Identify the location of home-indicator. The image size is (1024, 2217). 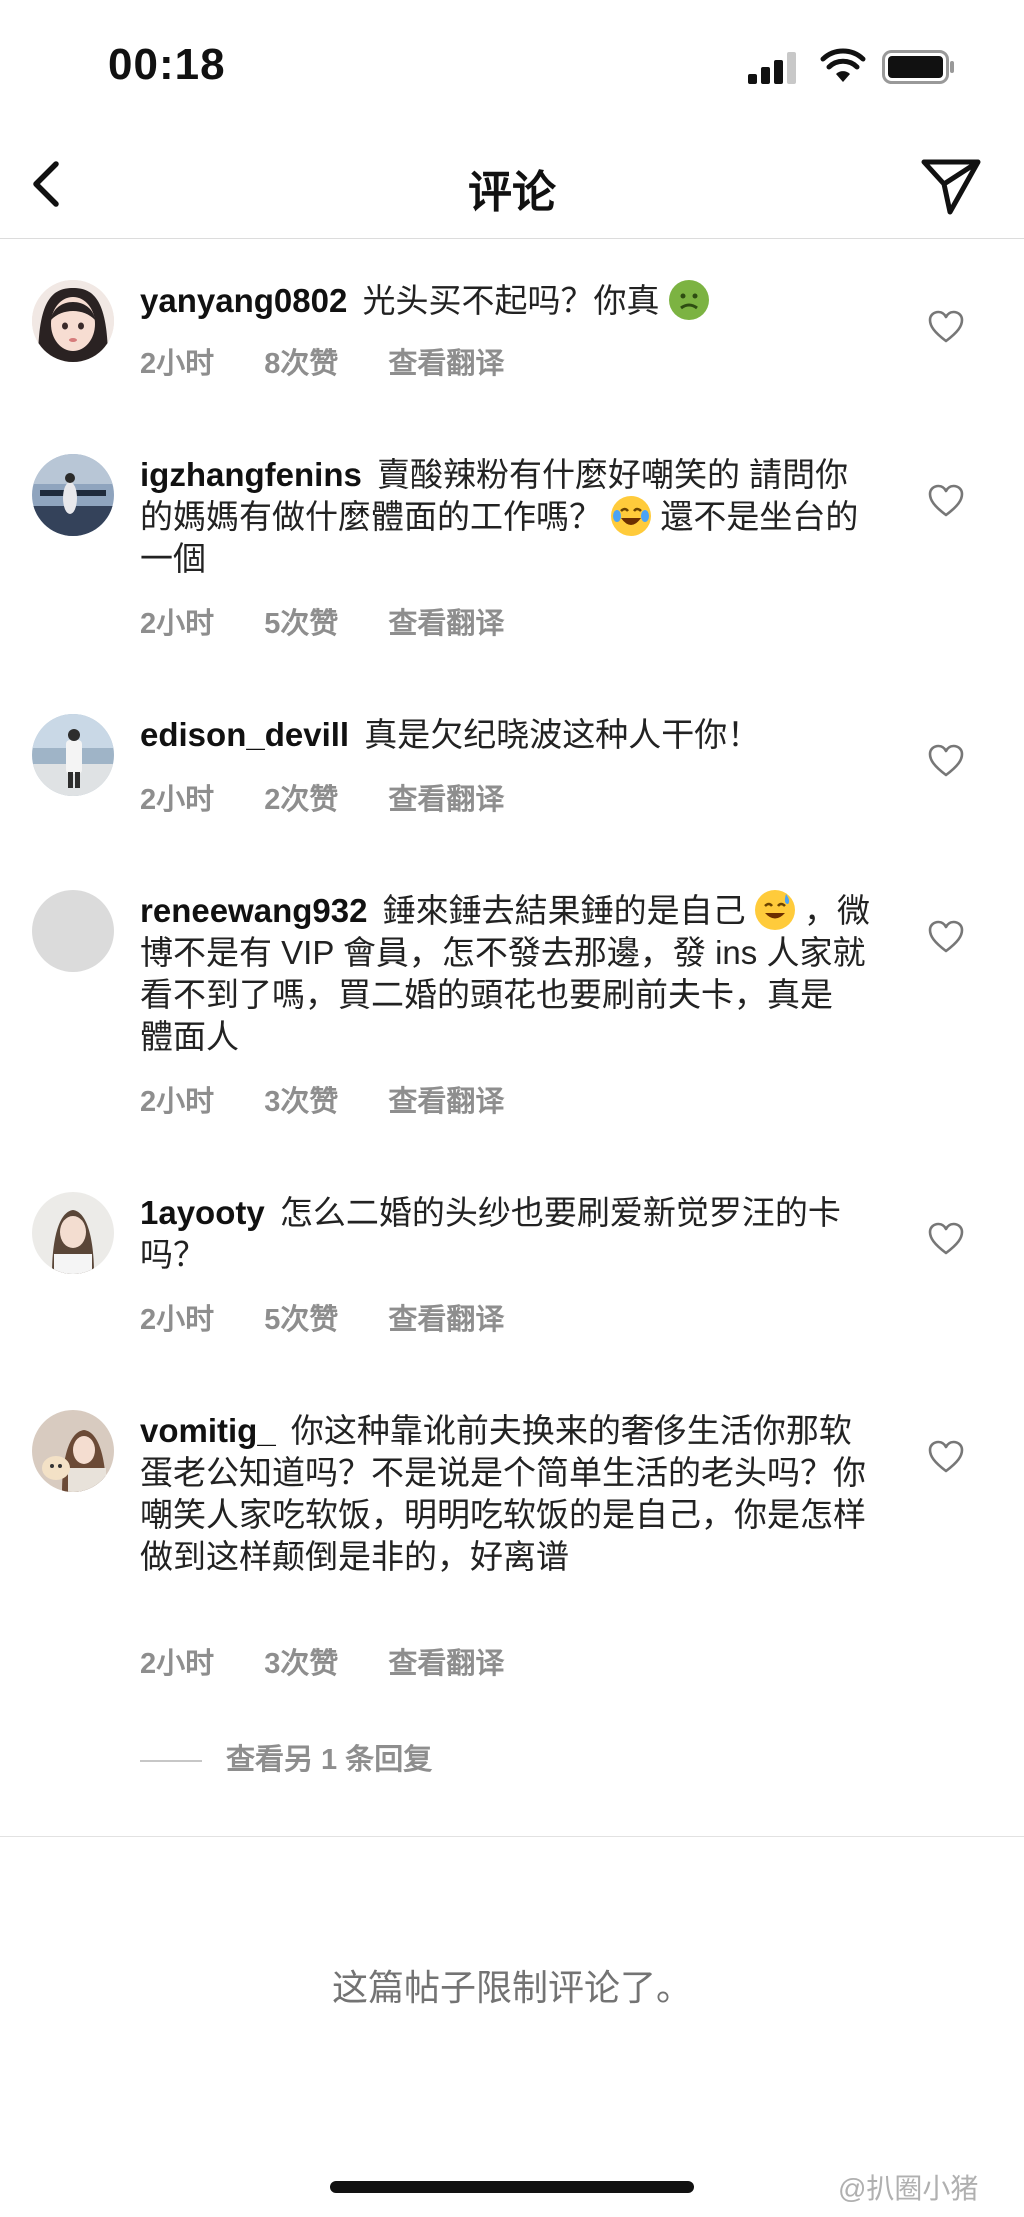
(512, 2187).